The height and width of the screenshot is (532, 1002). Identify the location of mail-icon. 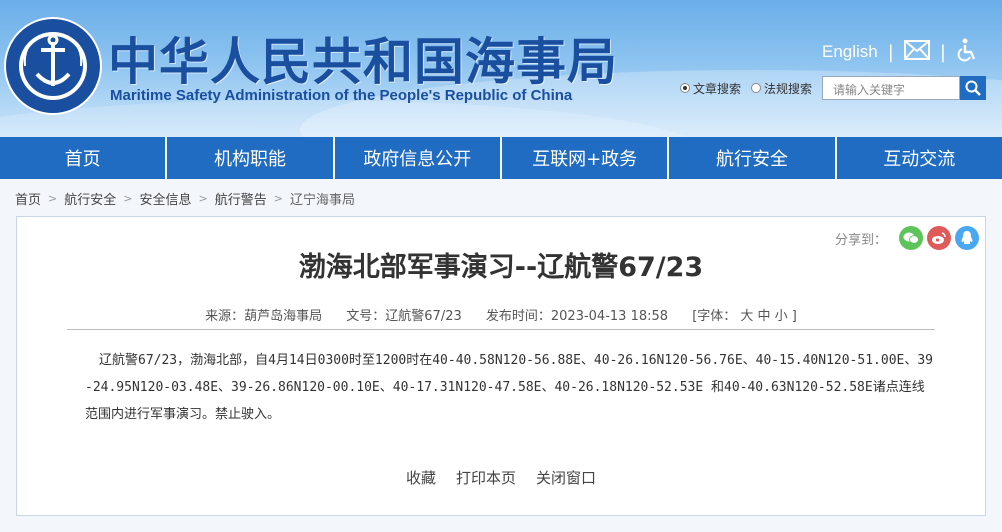
(916, 52).